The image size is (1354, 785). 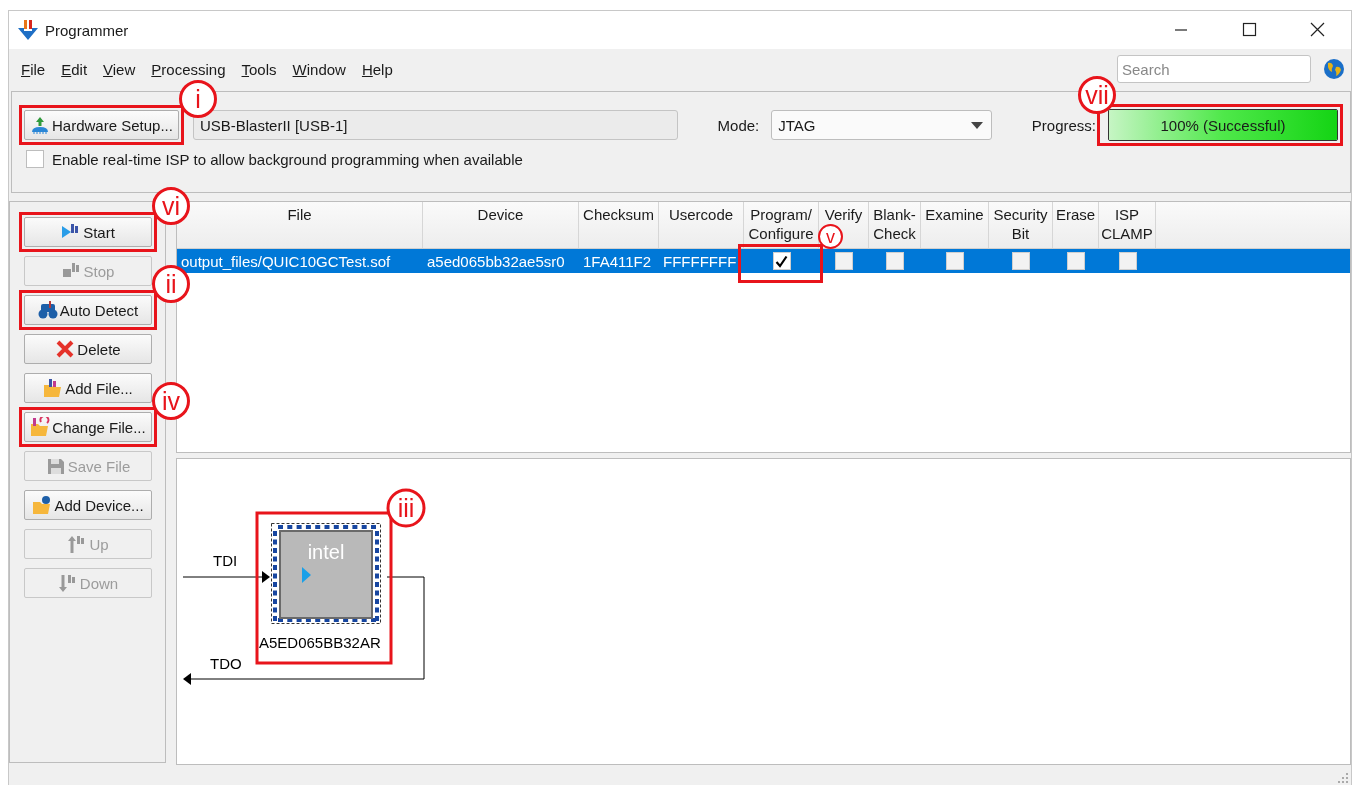 What do you see at coordinates (55, 466) in the screenshot?
I see `floppy-icon` at bounding box center [55, 466].